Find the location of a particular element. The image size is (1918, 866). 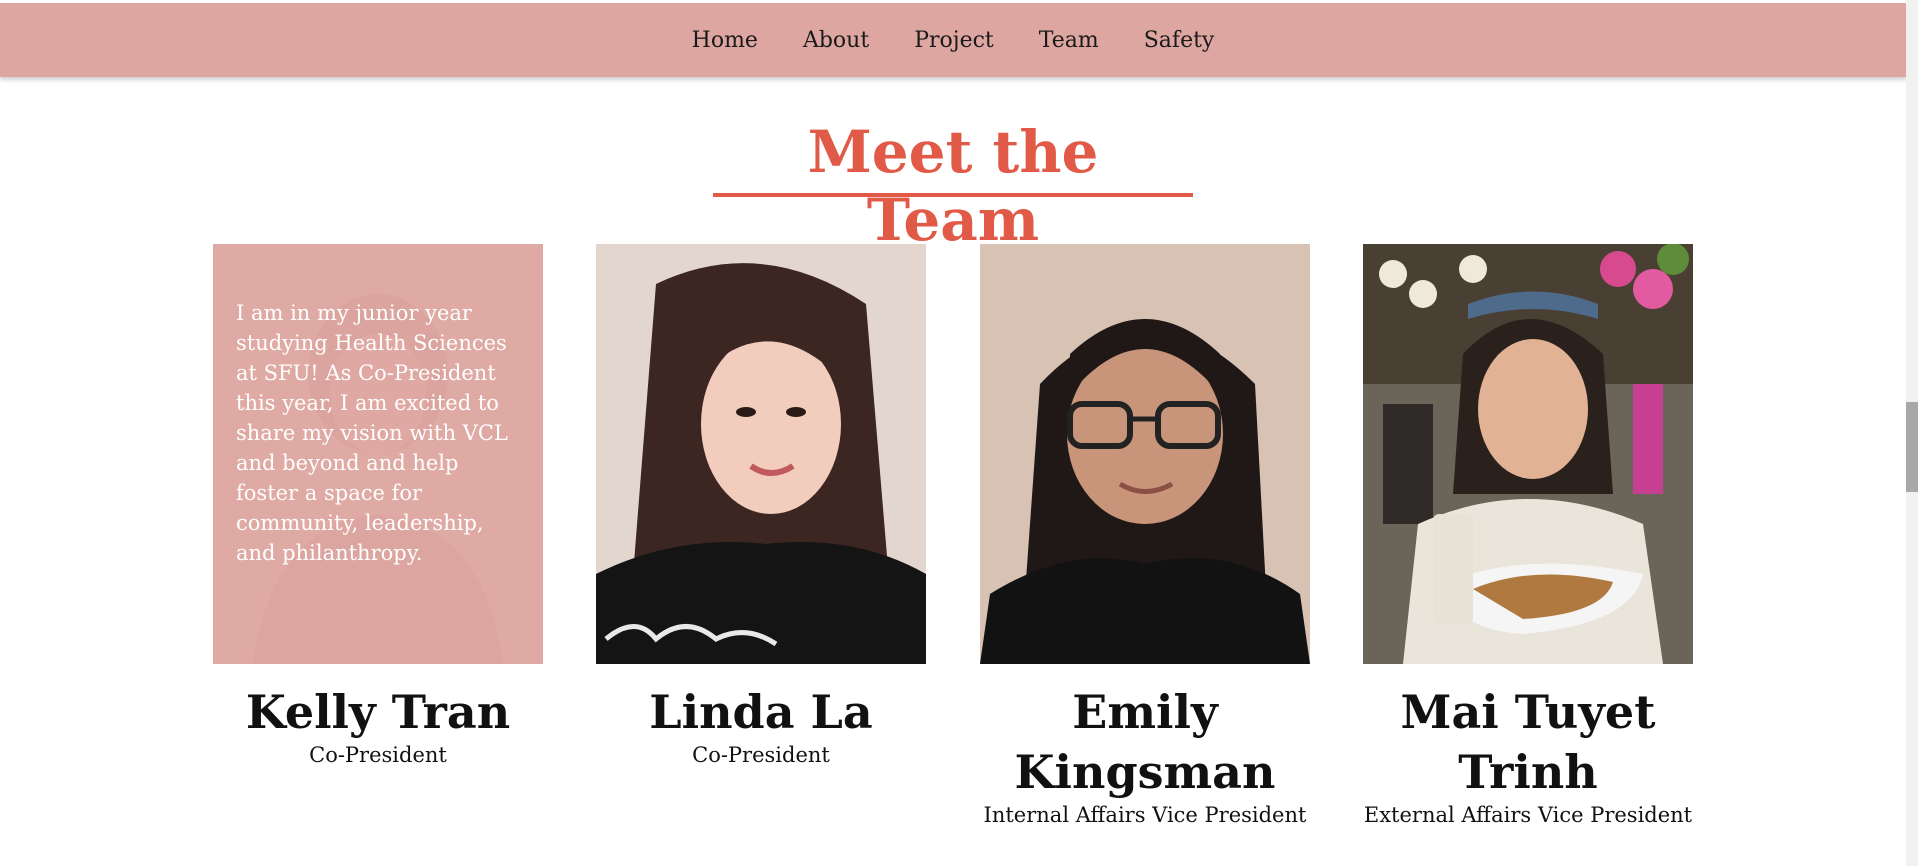

nav-link-about: About is located at coordinates (836, 40).